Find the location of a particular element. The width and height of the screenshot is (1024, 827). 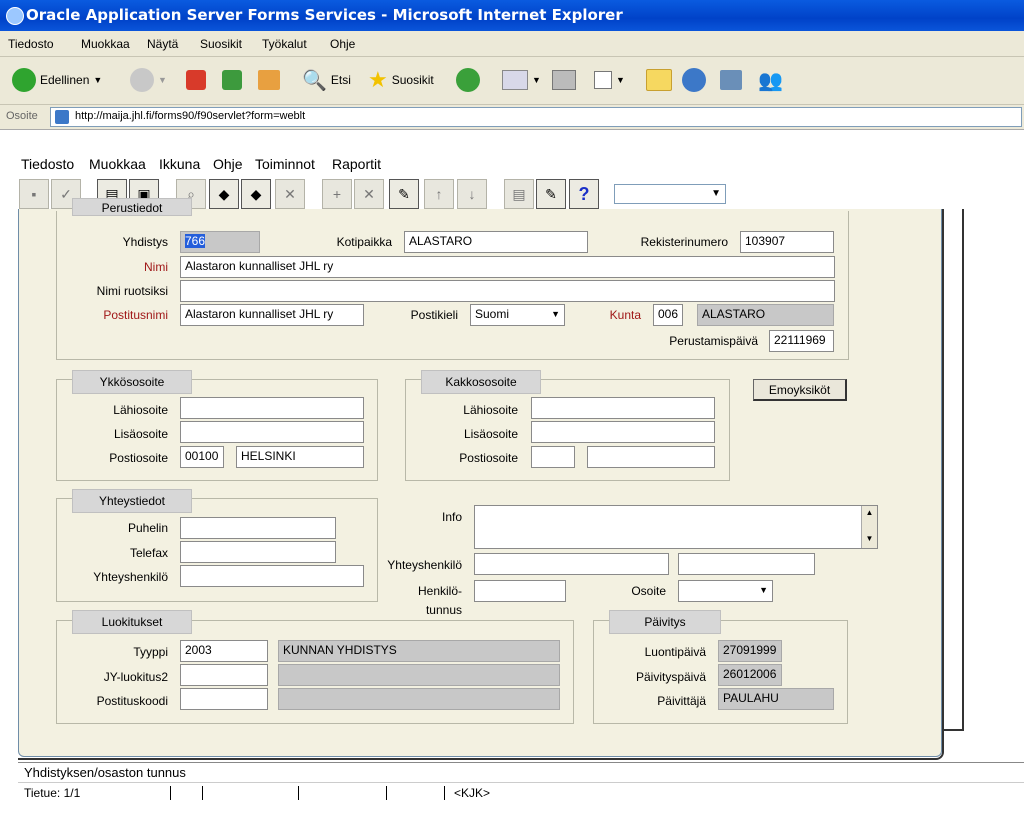

postikieli-value: Suomi is located at coordinates (492, 314).